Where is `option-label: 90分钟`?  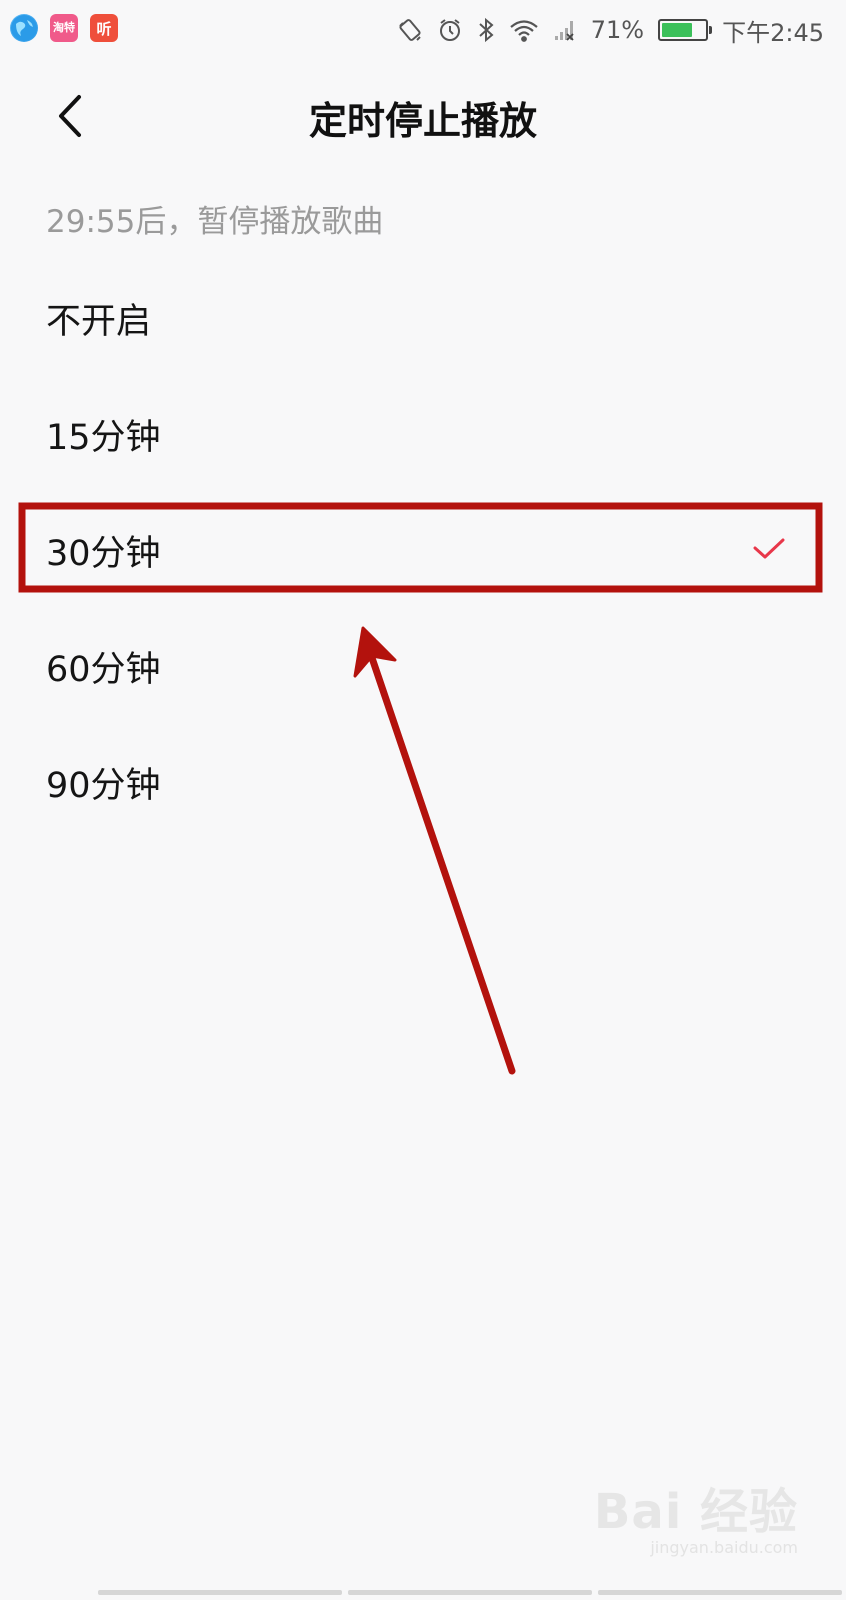
option-label: 90分钟 is located at coordinates (103, 785).